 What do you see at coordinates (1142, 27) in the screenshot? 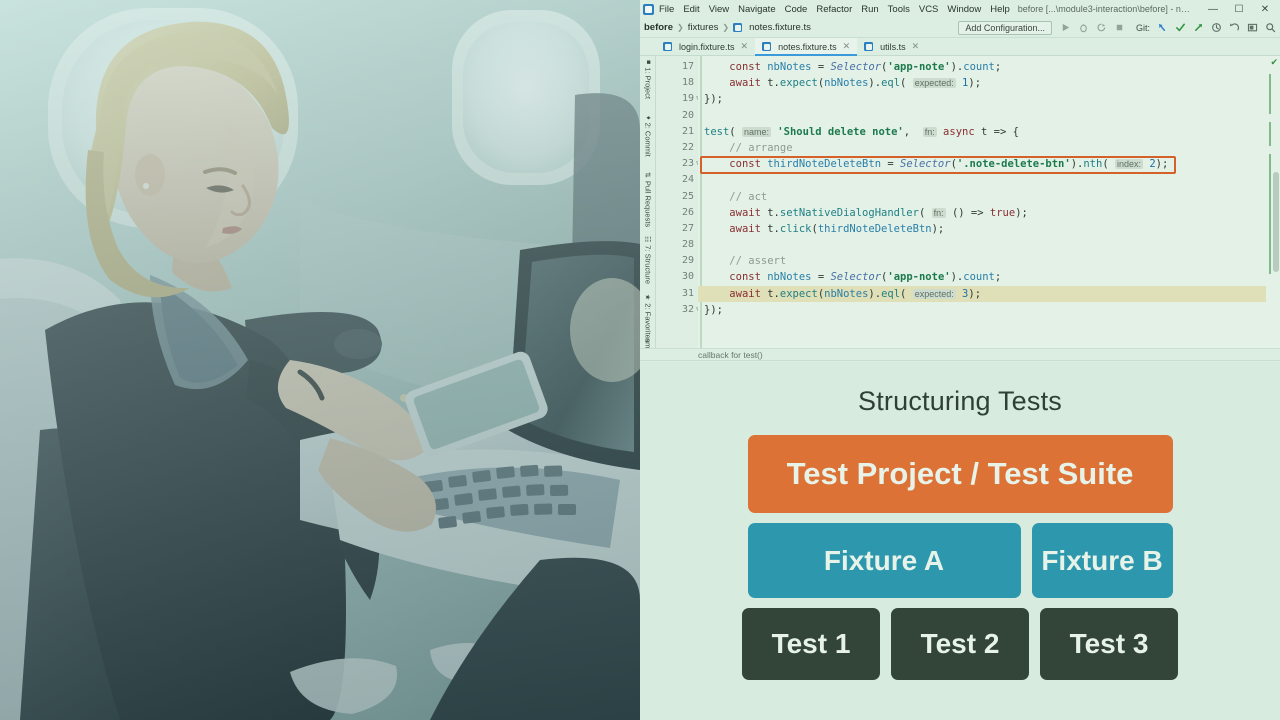
I see `git-label: Git:` at bounding box center [1142, 27].